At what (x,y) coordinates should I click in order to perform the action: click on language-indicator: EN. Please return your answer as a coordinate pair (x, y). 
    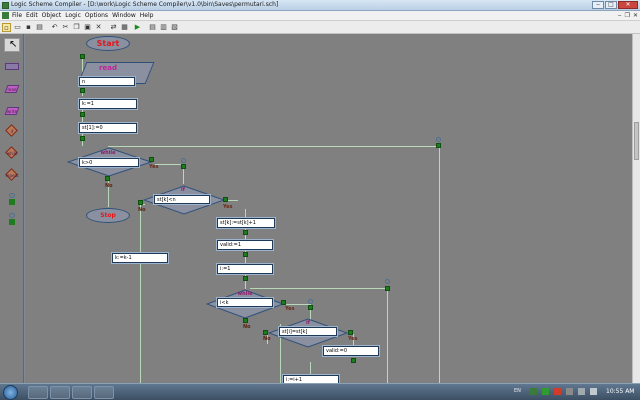
    Looking at the image, I should click on (517, 391).